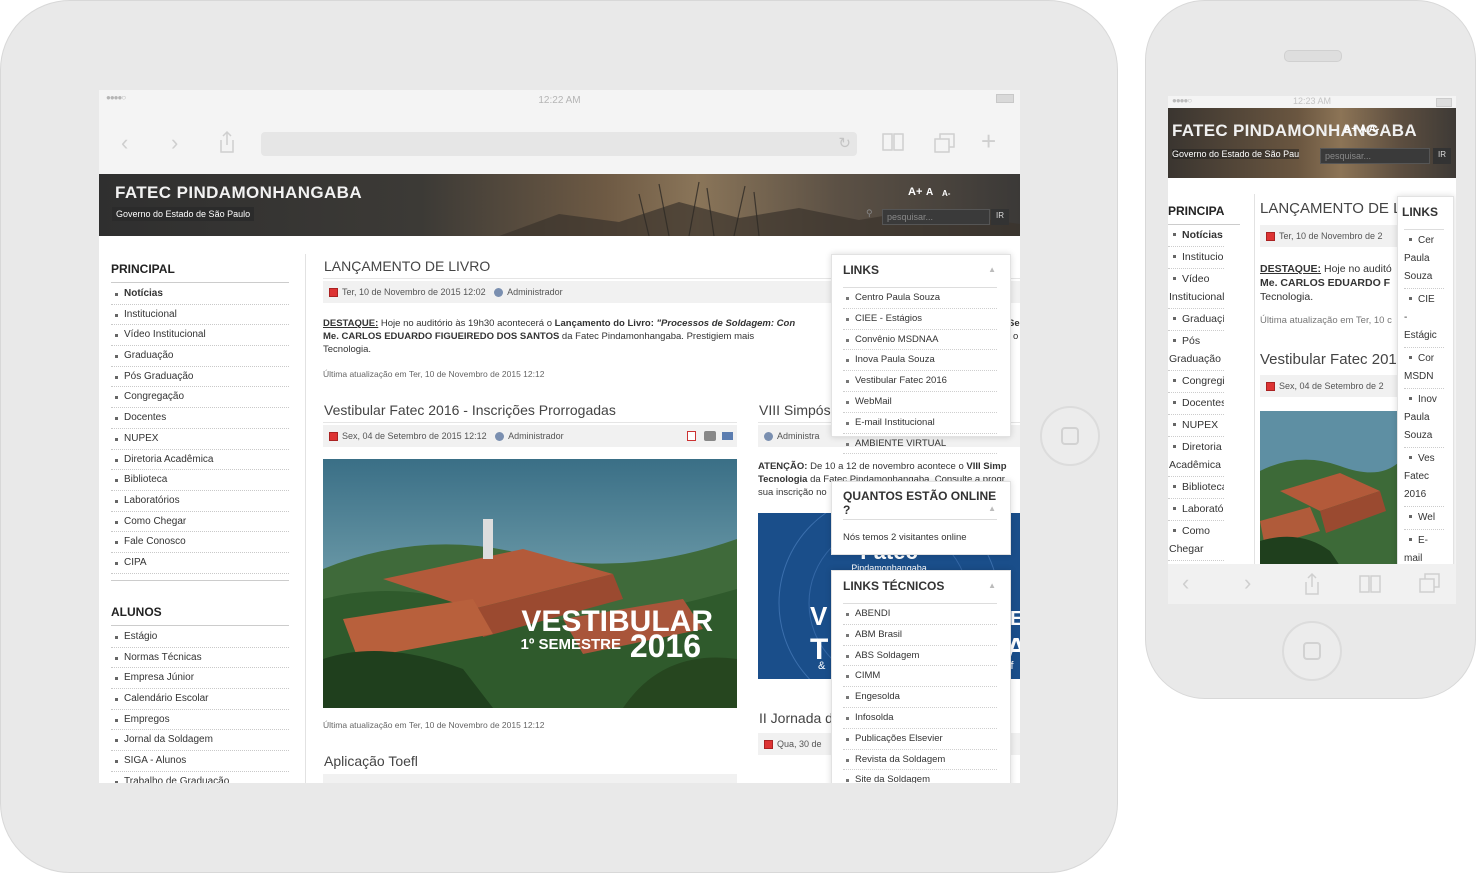 This screenshot has width=1476, height=873. I want to click on article-meta, so click(530, 778).